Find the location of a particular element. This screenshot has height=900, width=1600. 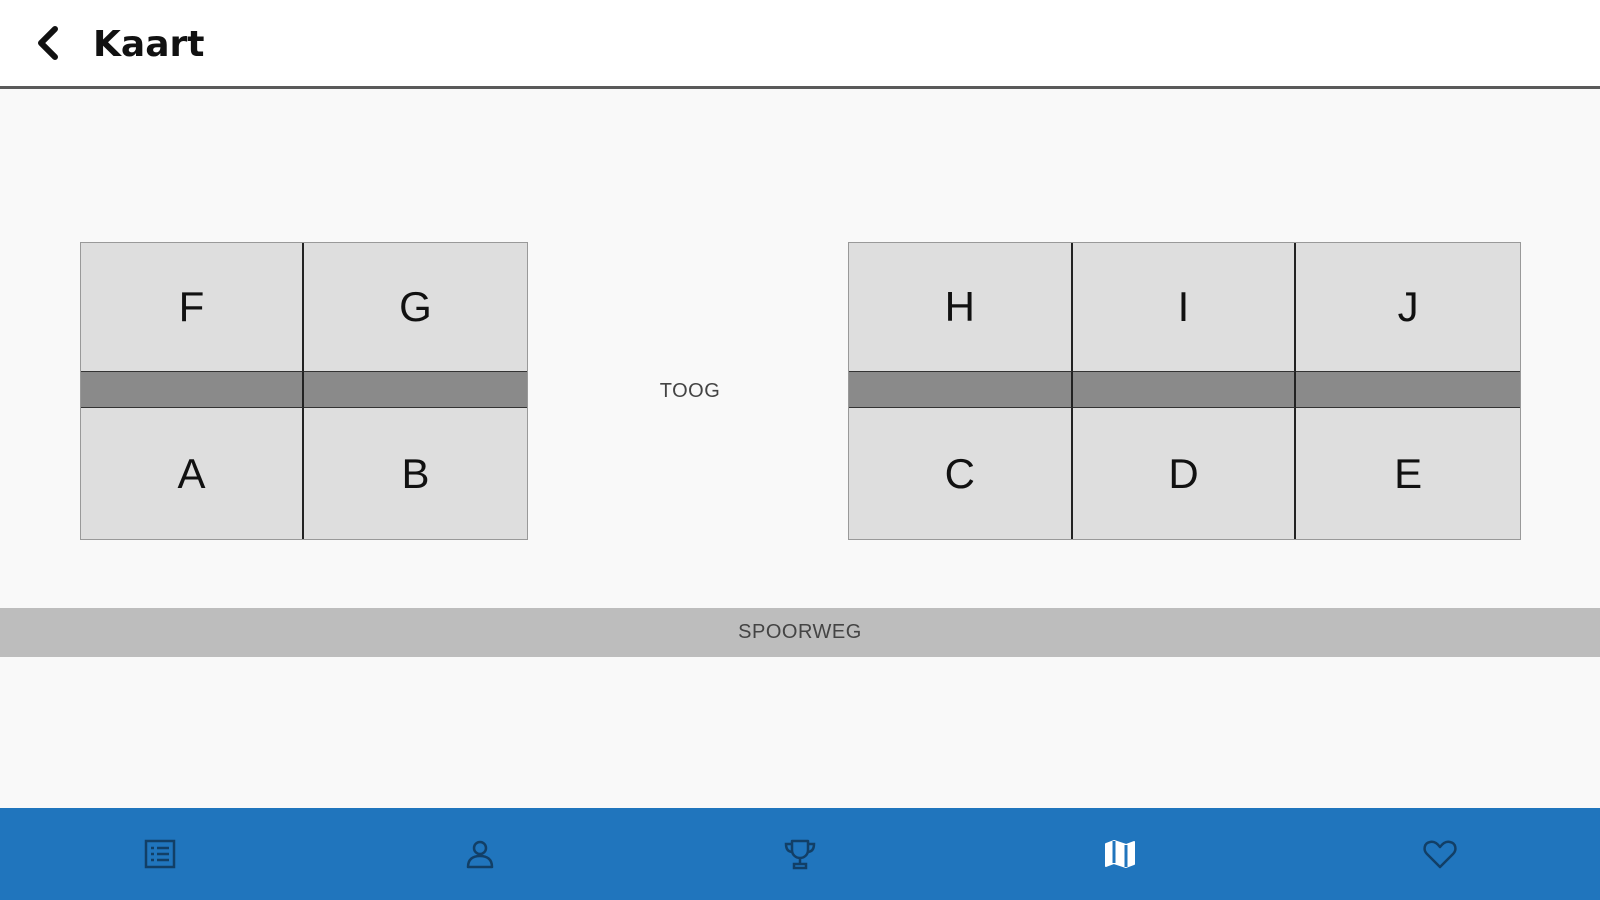

railway-label: SPOORWEG is located at coordinates (800, 632).